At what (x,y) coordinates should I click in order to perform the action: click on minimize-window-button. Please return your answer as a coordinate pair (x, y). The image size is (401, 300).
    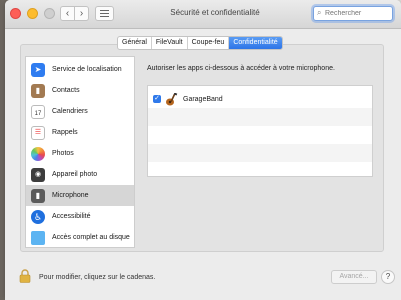
    Looking at the image, I should click on (32, 13).